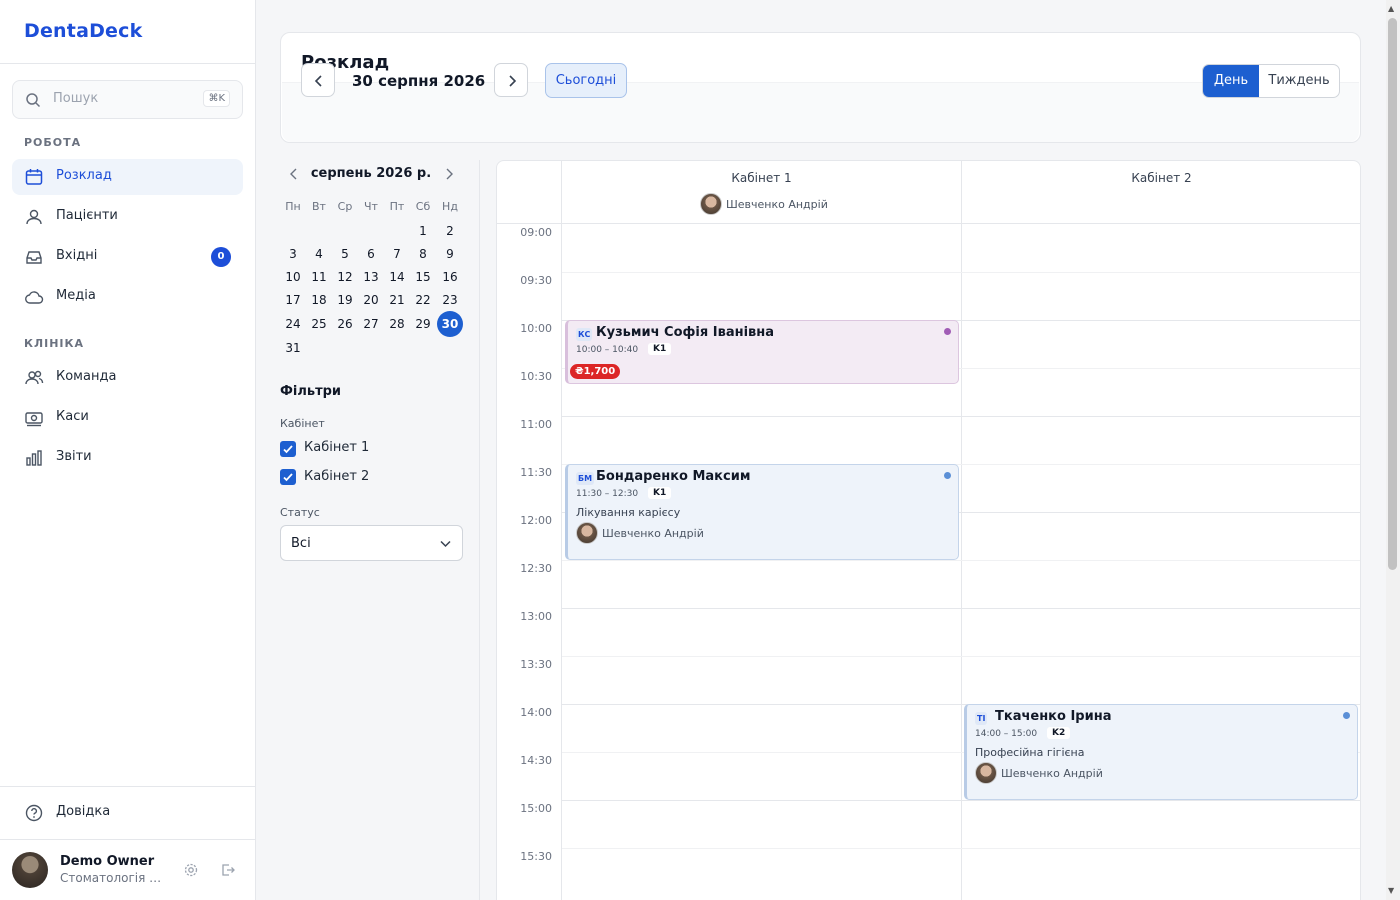 The image size is (1400, 900). Describe the element at coordinates (1392, 294) in the screenshot. I see `scrollbar-thumb` at that location.